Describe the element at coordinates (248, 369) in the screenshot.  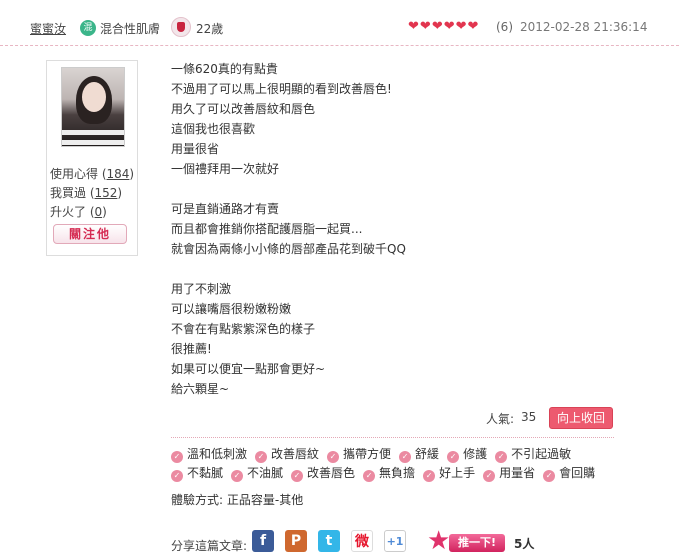
I see `review-line: 如果可以便宜一點那會更好~` at that location.